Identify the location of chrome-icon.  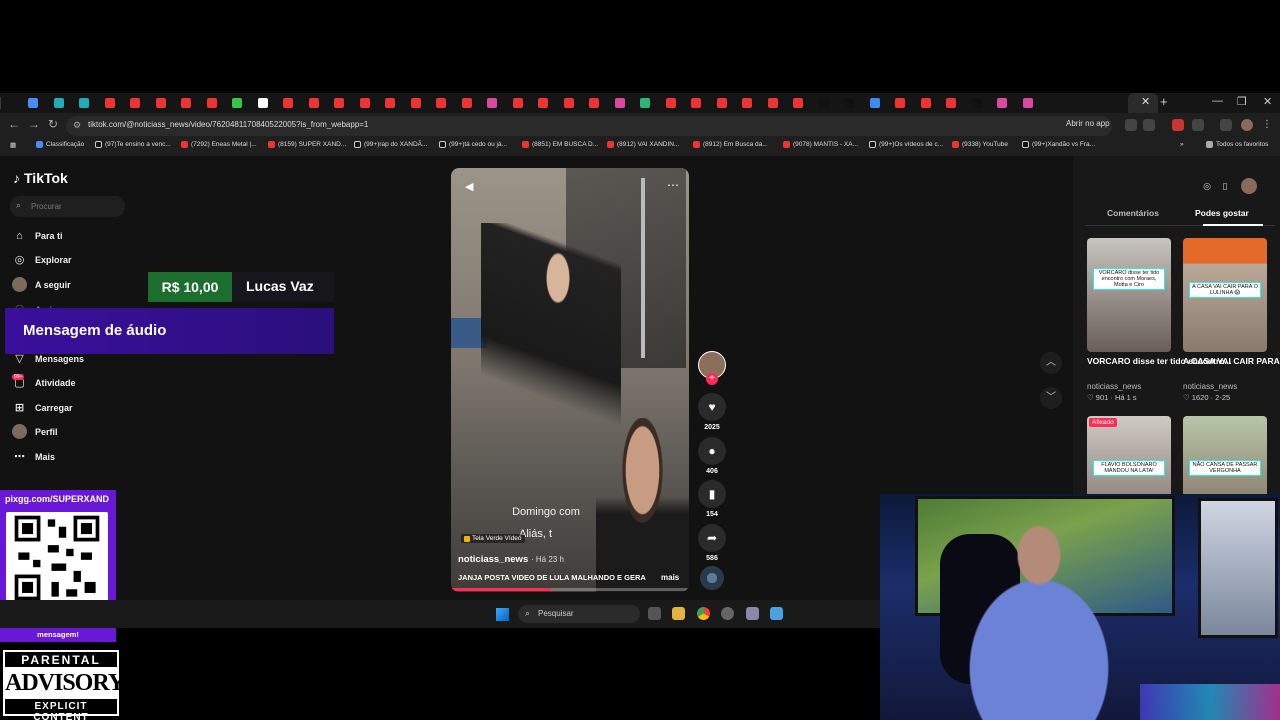
(703, 613).